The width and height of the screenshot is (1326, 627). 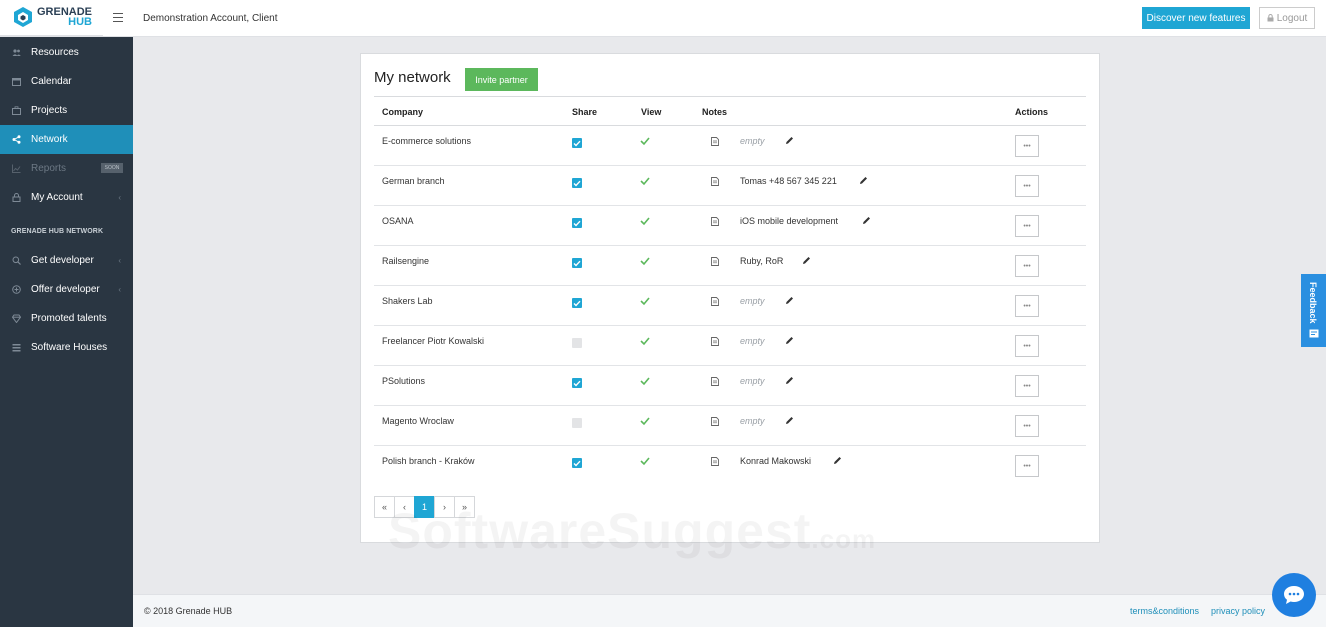 What do you see at coordinates (49, 168) in the screenshot?
I see `sidebar-item-label: Reports` at bounding box center [49, 168].